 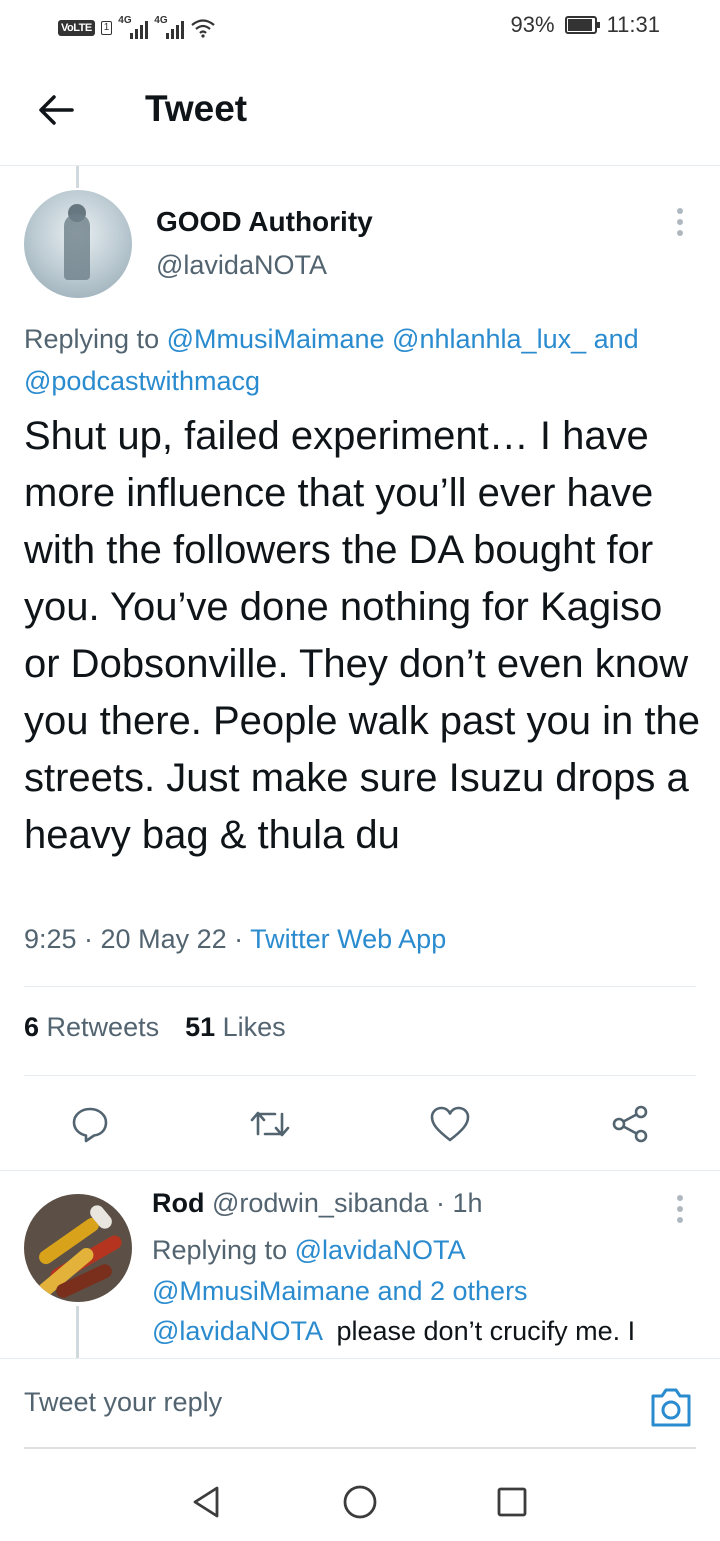 I want to click on replying-and: and, so click(x=612, y=339).